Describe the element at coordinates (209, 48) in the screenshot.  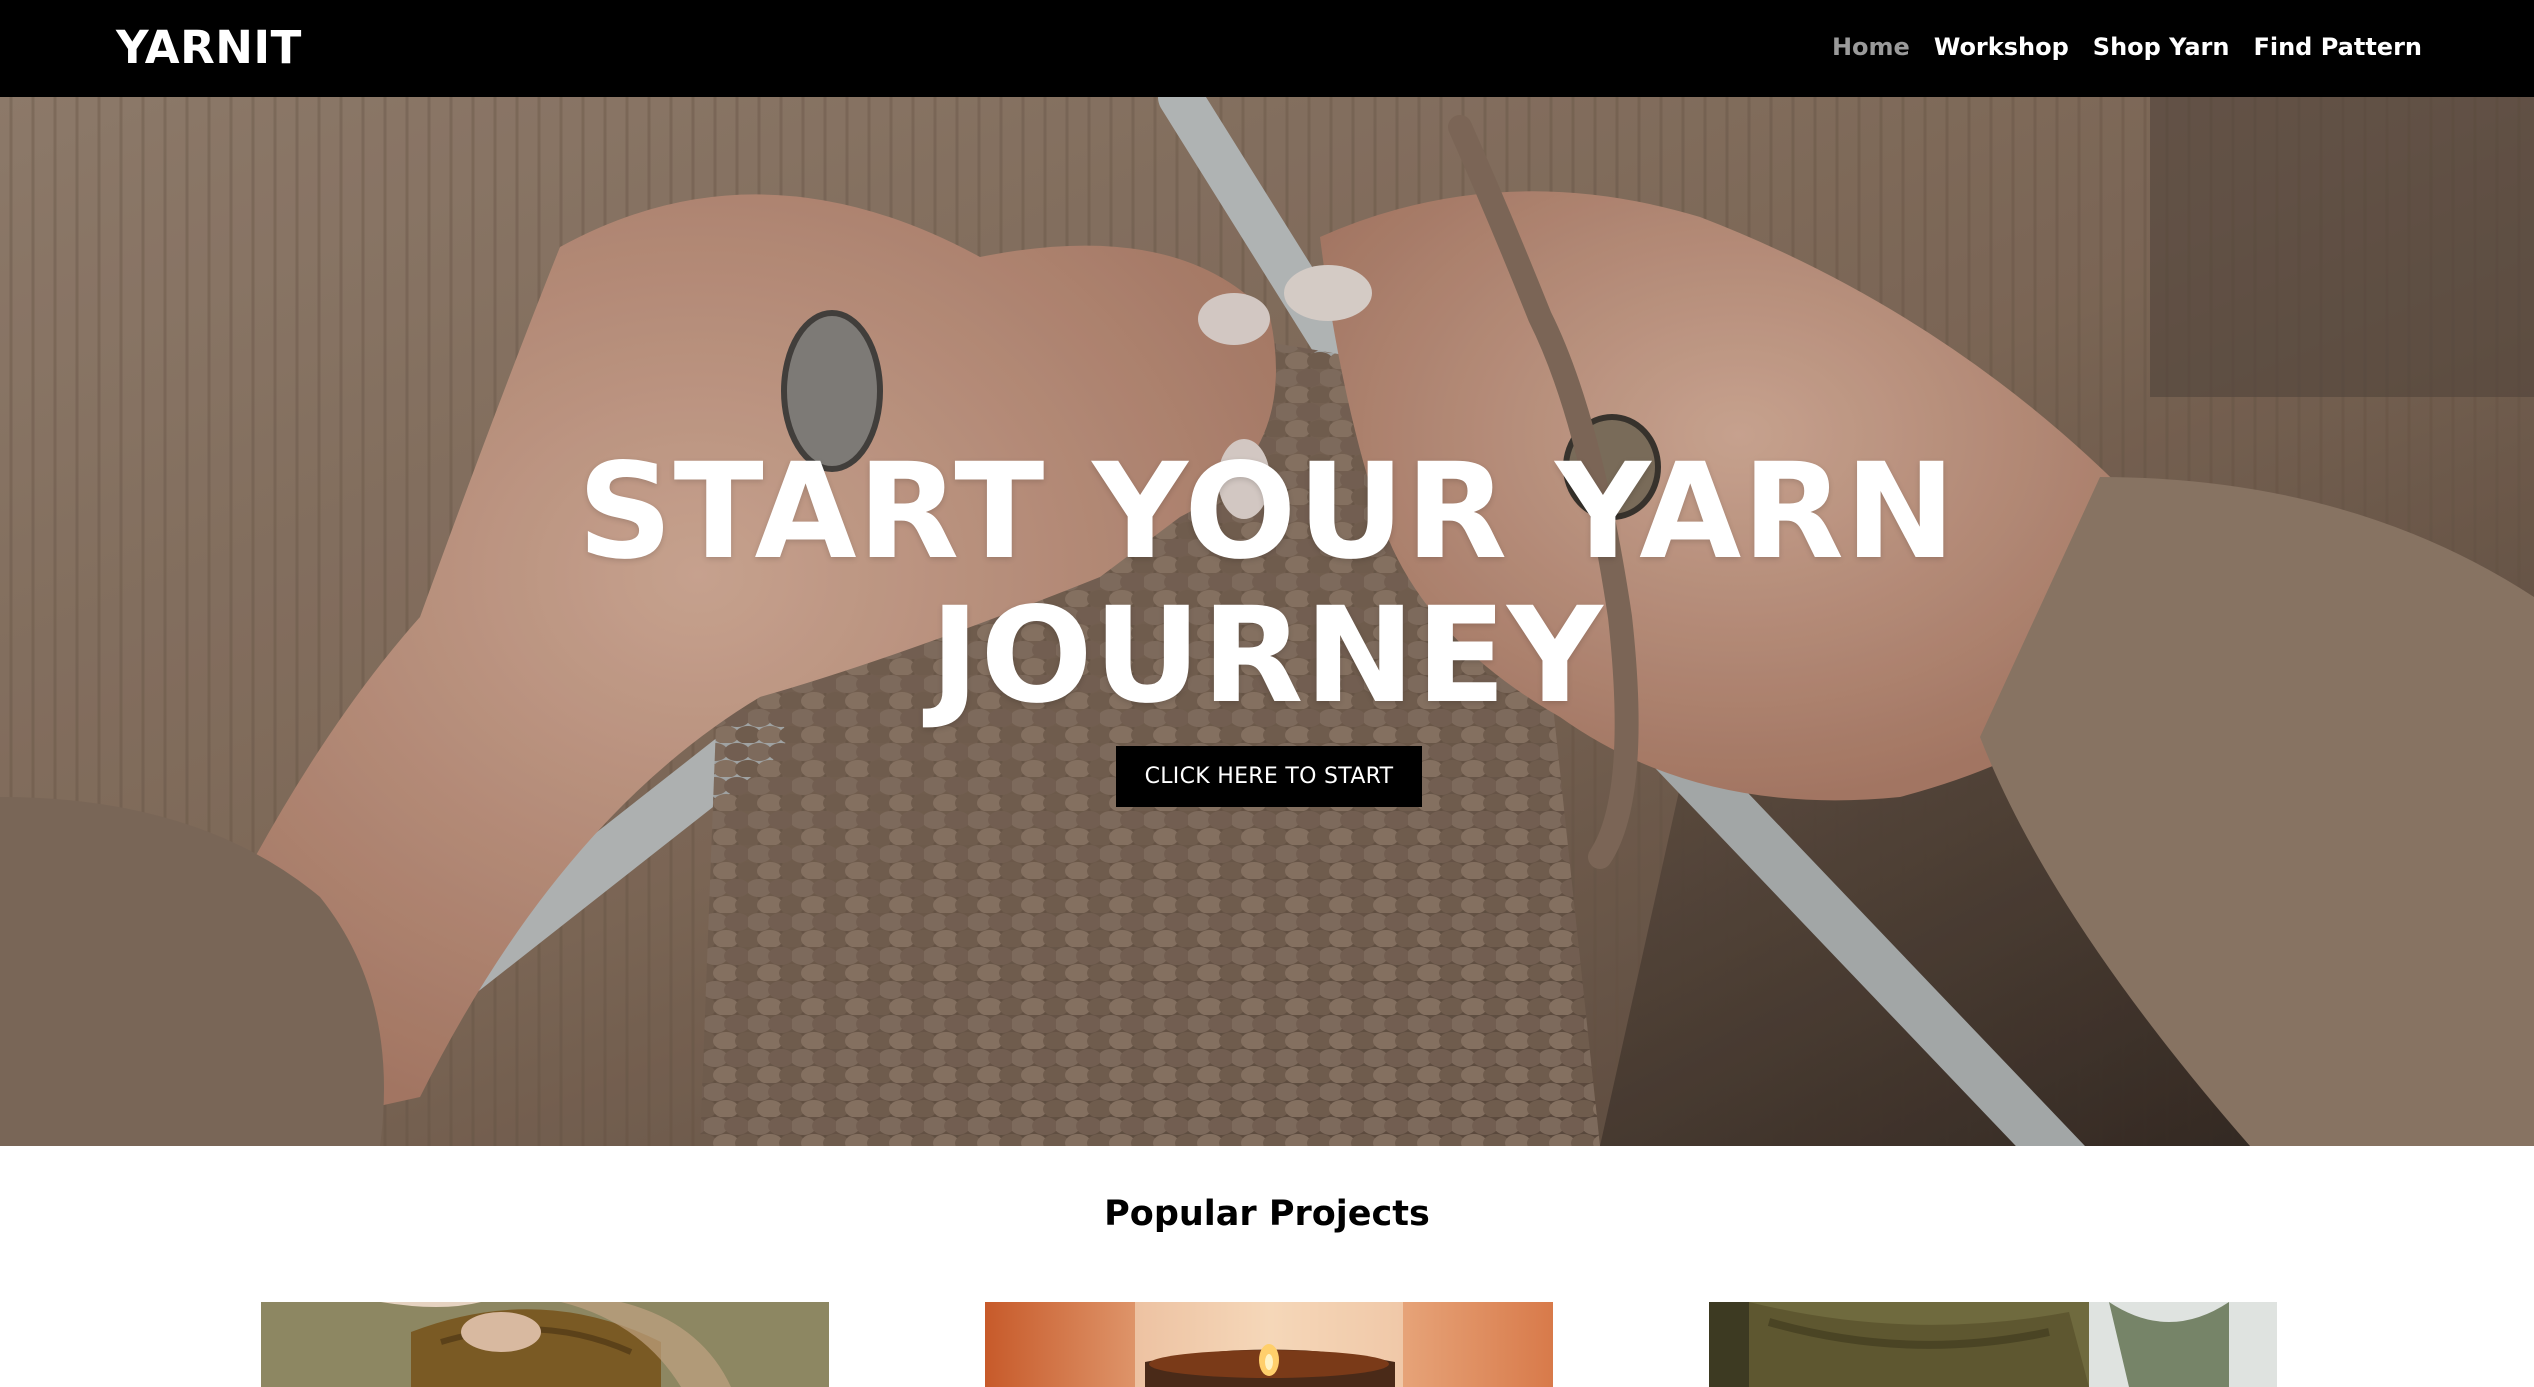
I see `brand-logo: YARNIT` at that location.